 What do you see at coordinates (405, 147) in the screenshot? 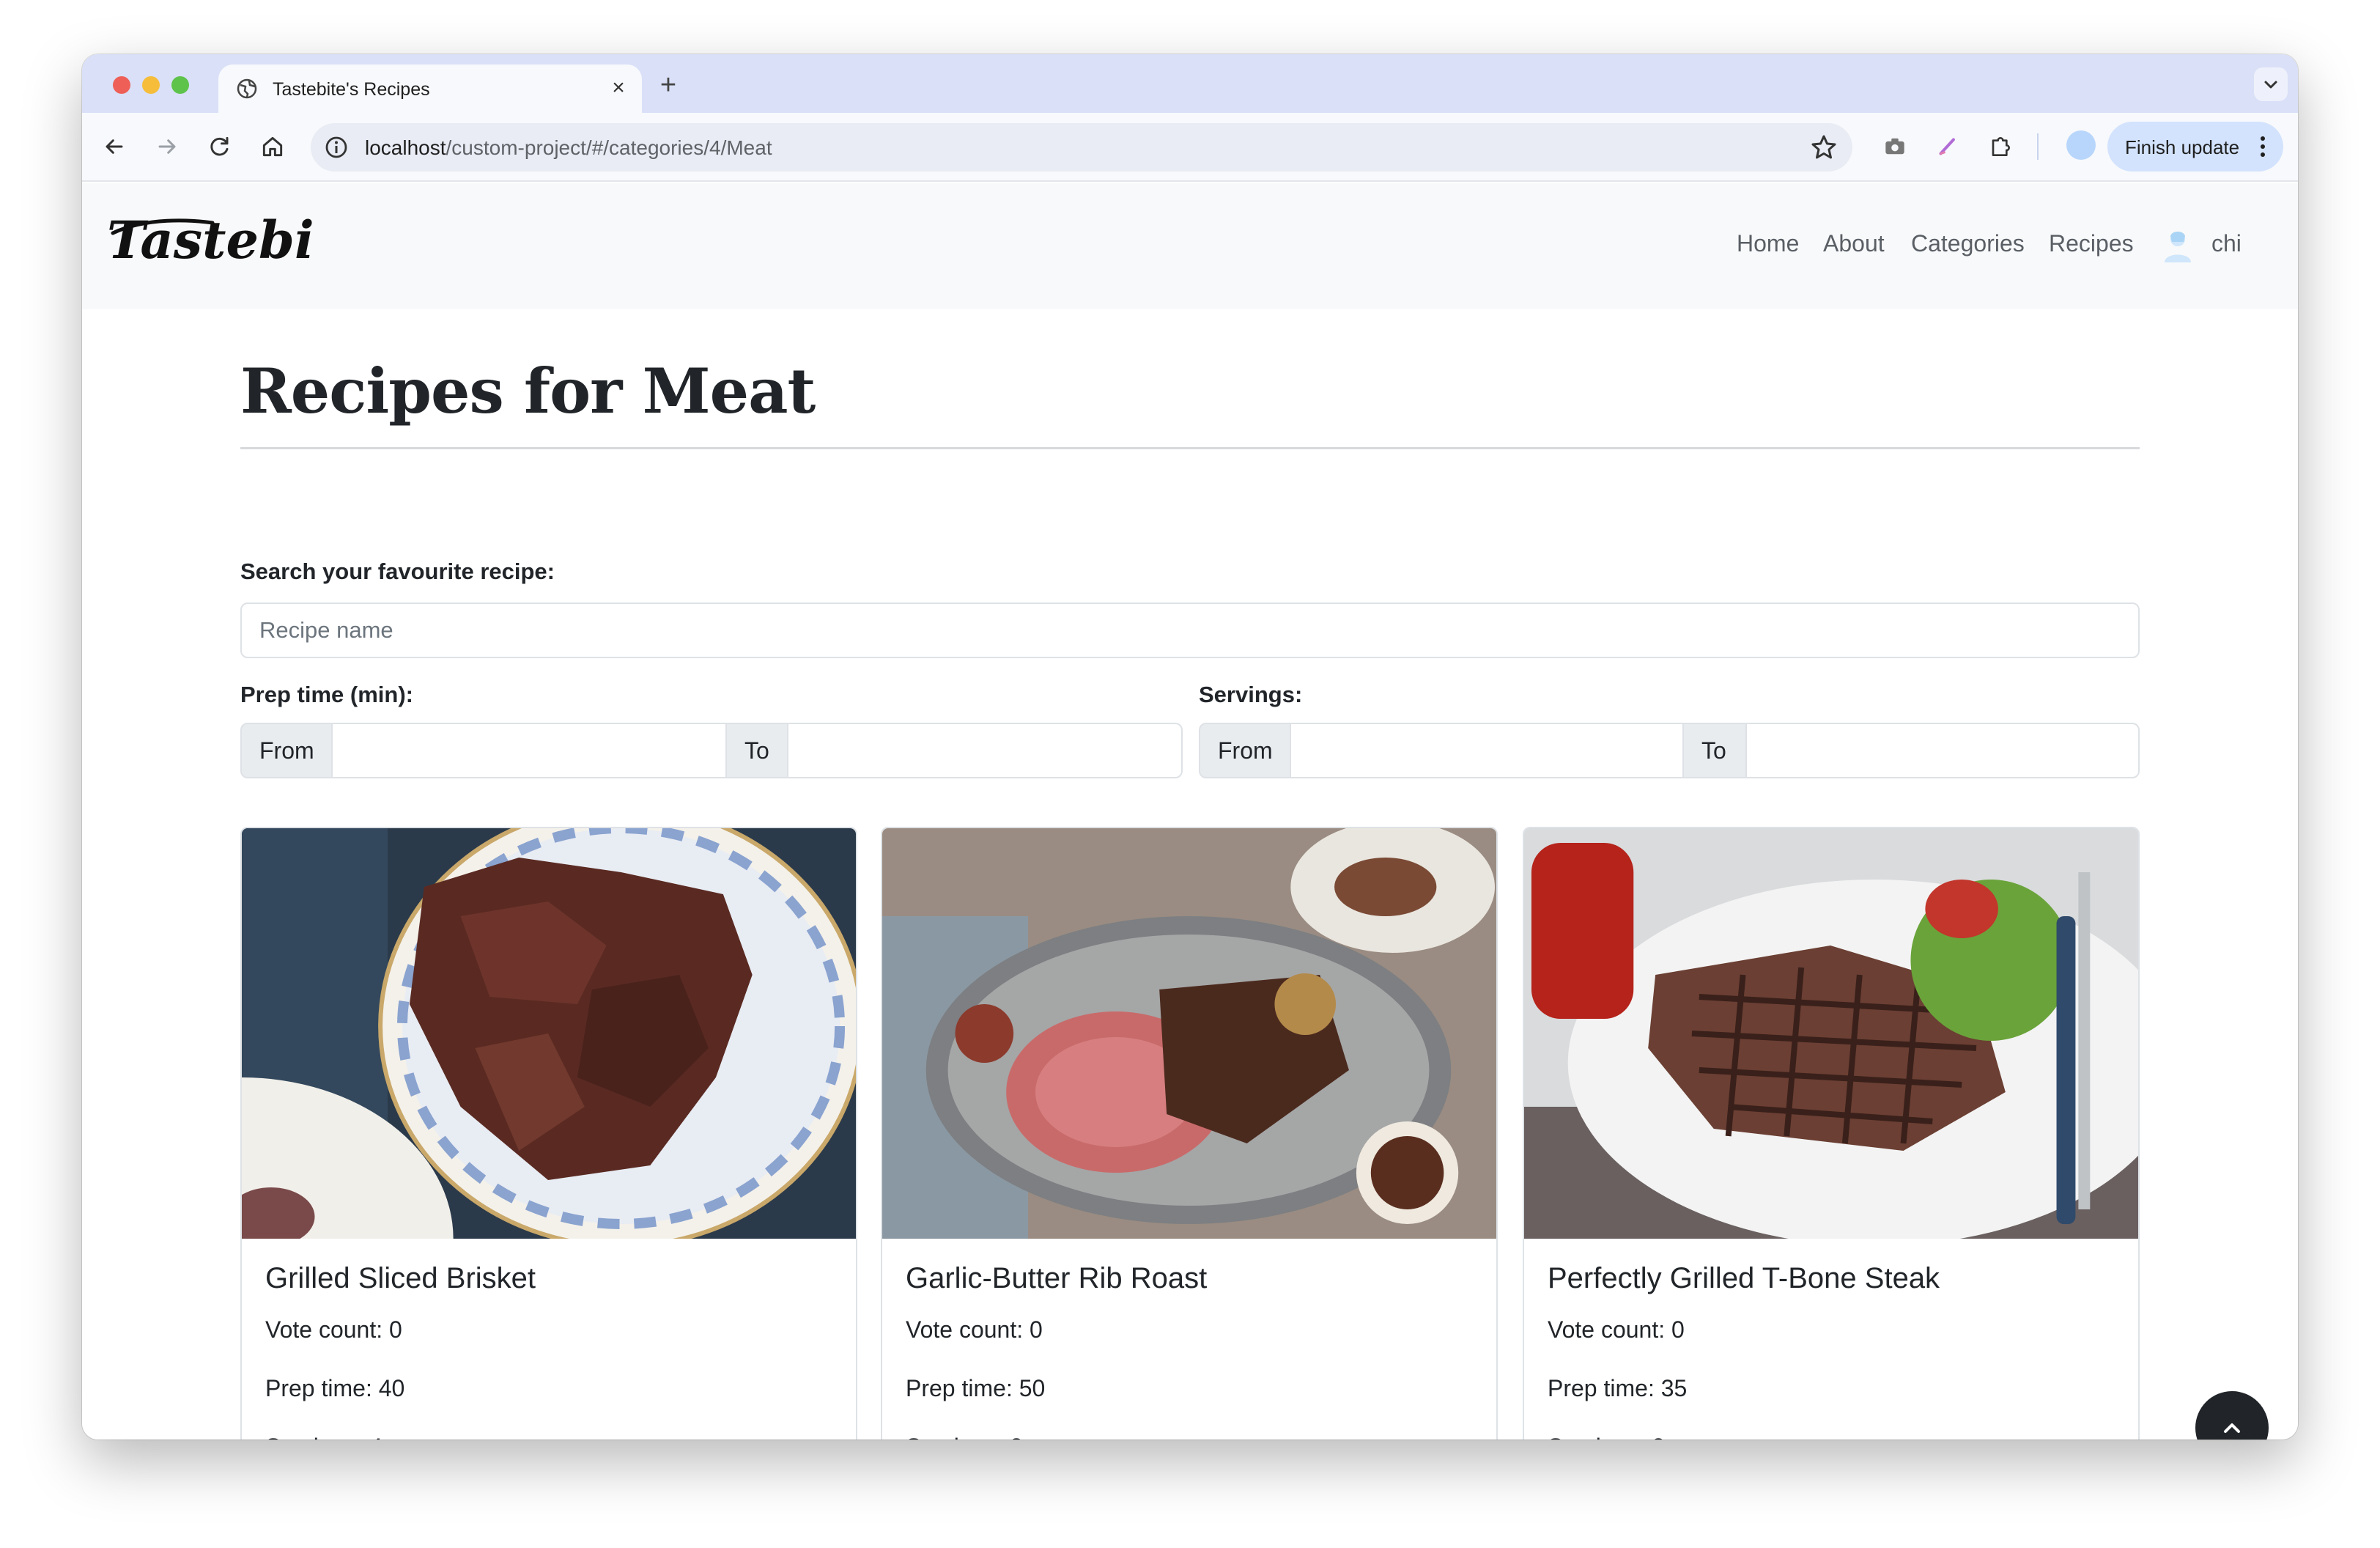
I see `url-host: localhost` at bounding box center [405, 147].